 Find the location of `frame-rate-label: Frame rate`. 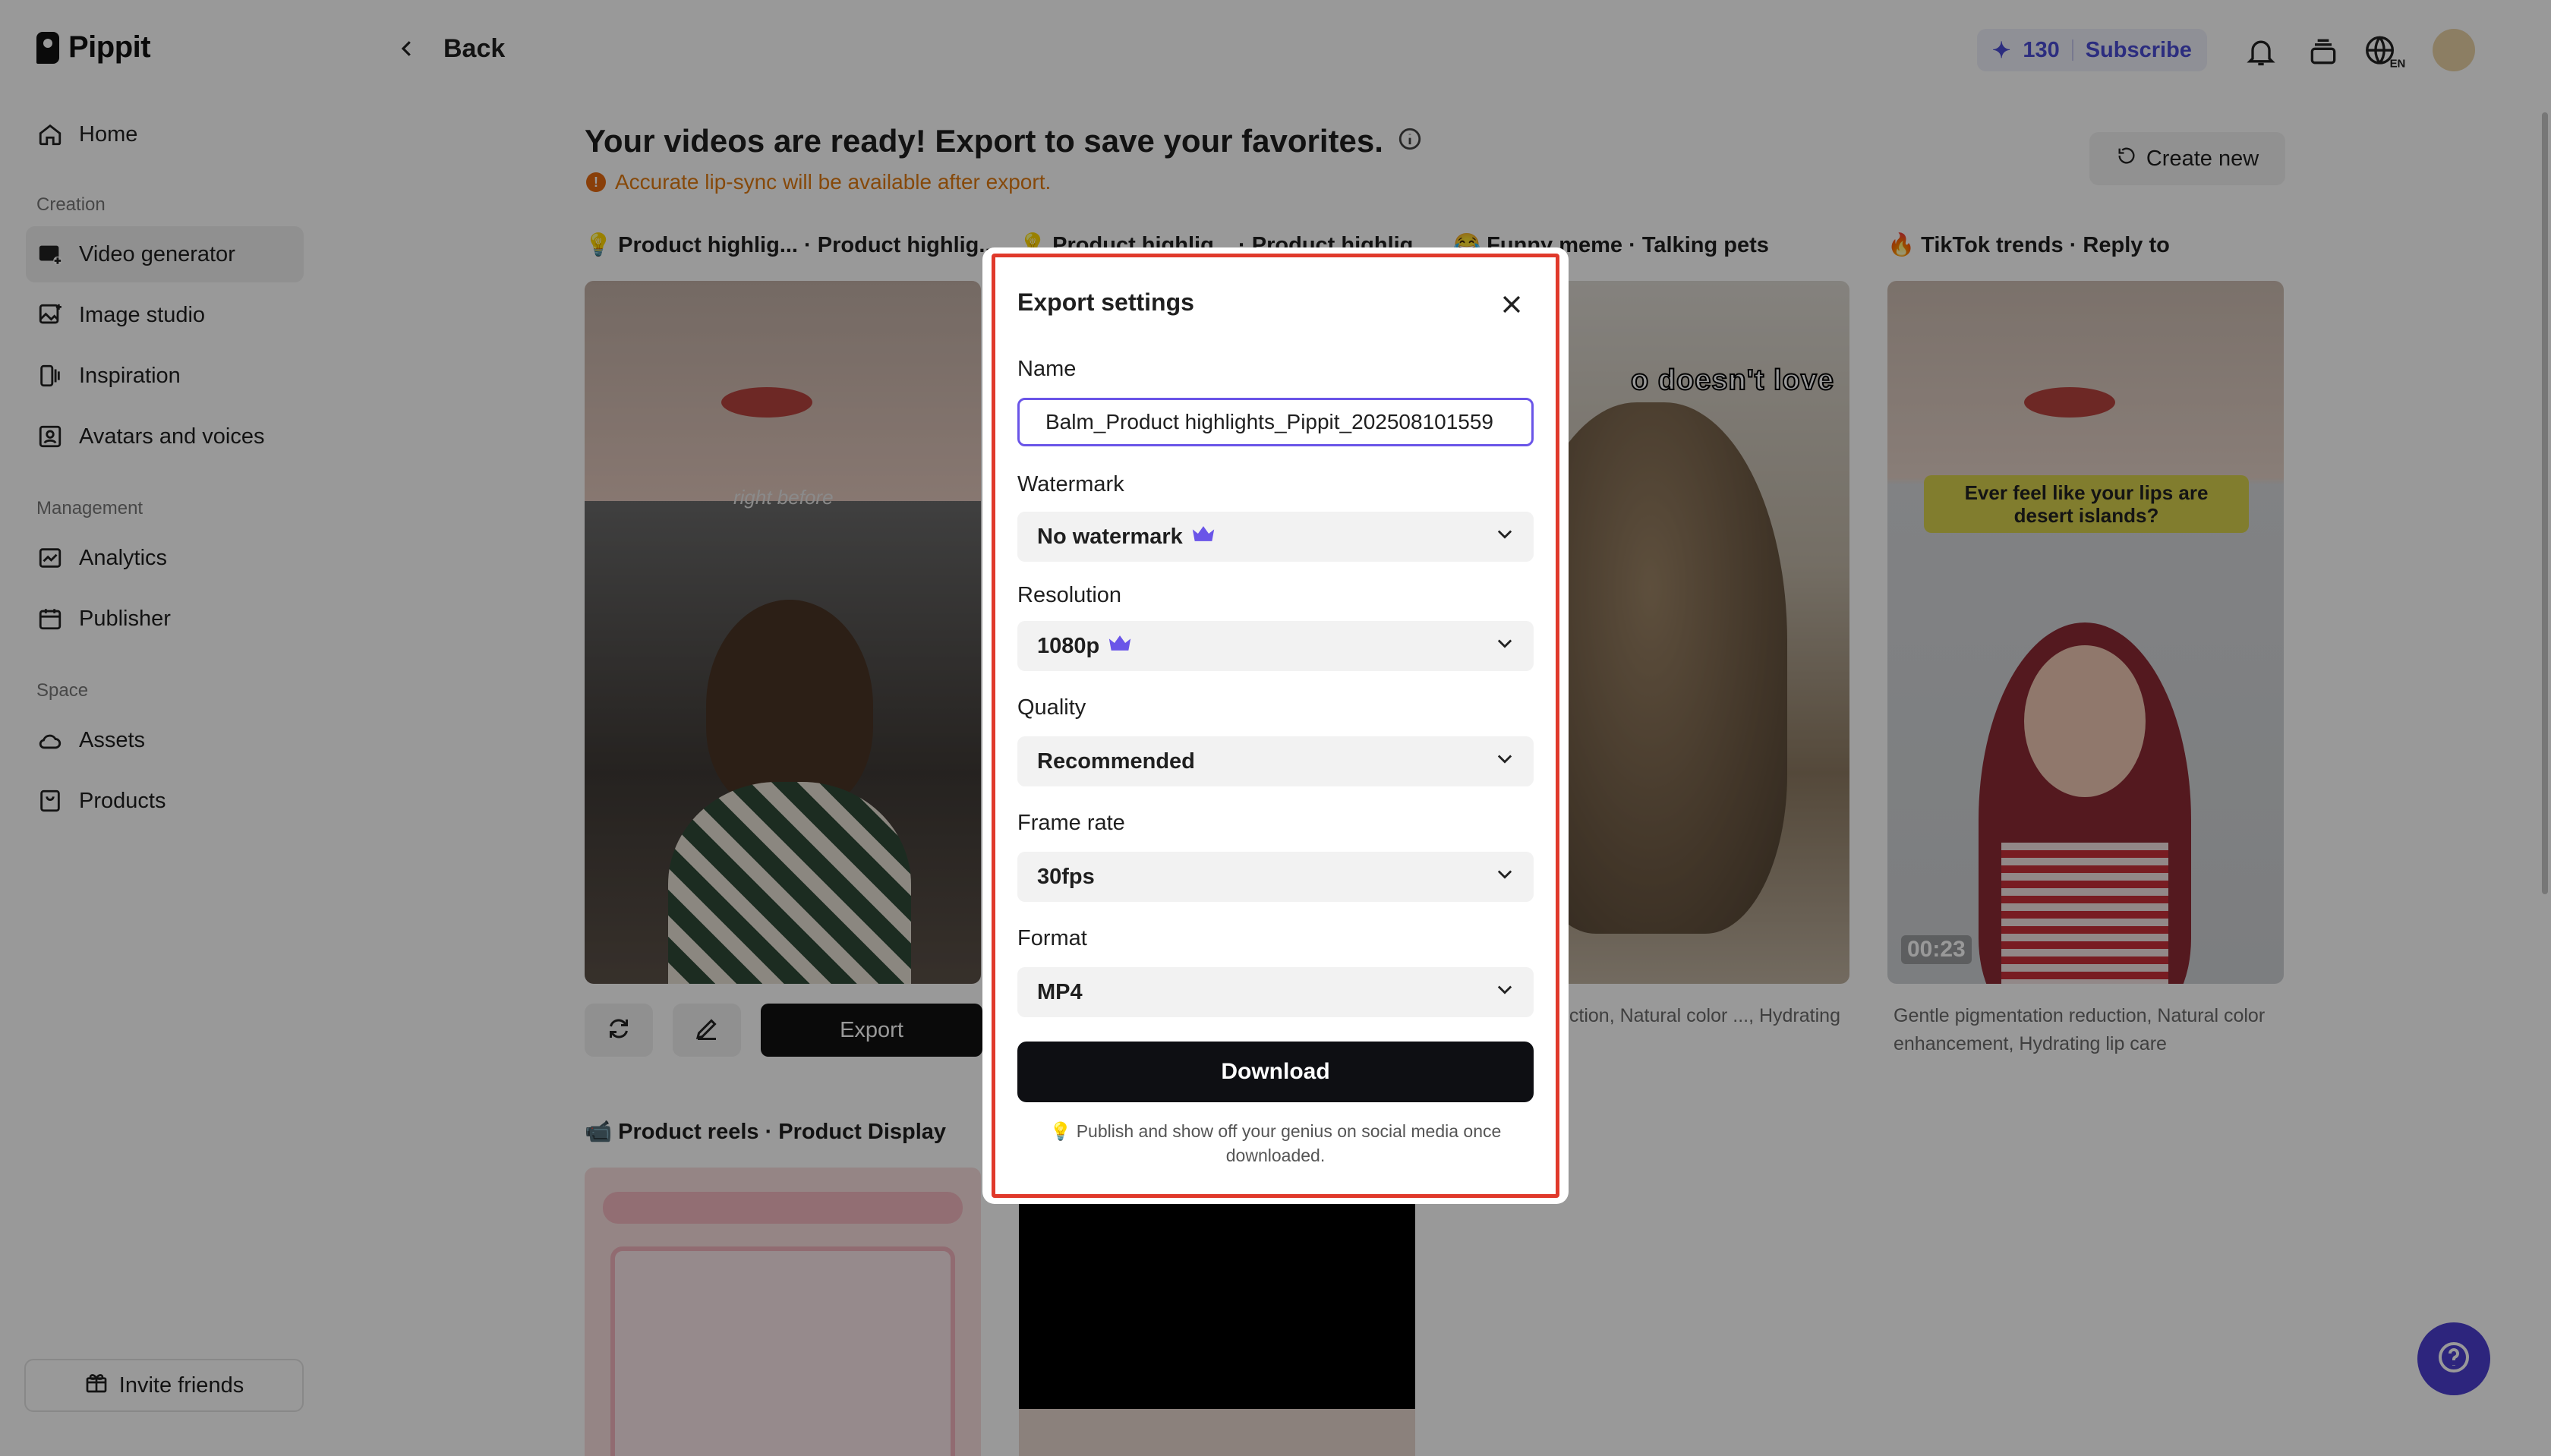

frame-rate-label: Frame rate is located at coordinates (1071, 823).